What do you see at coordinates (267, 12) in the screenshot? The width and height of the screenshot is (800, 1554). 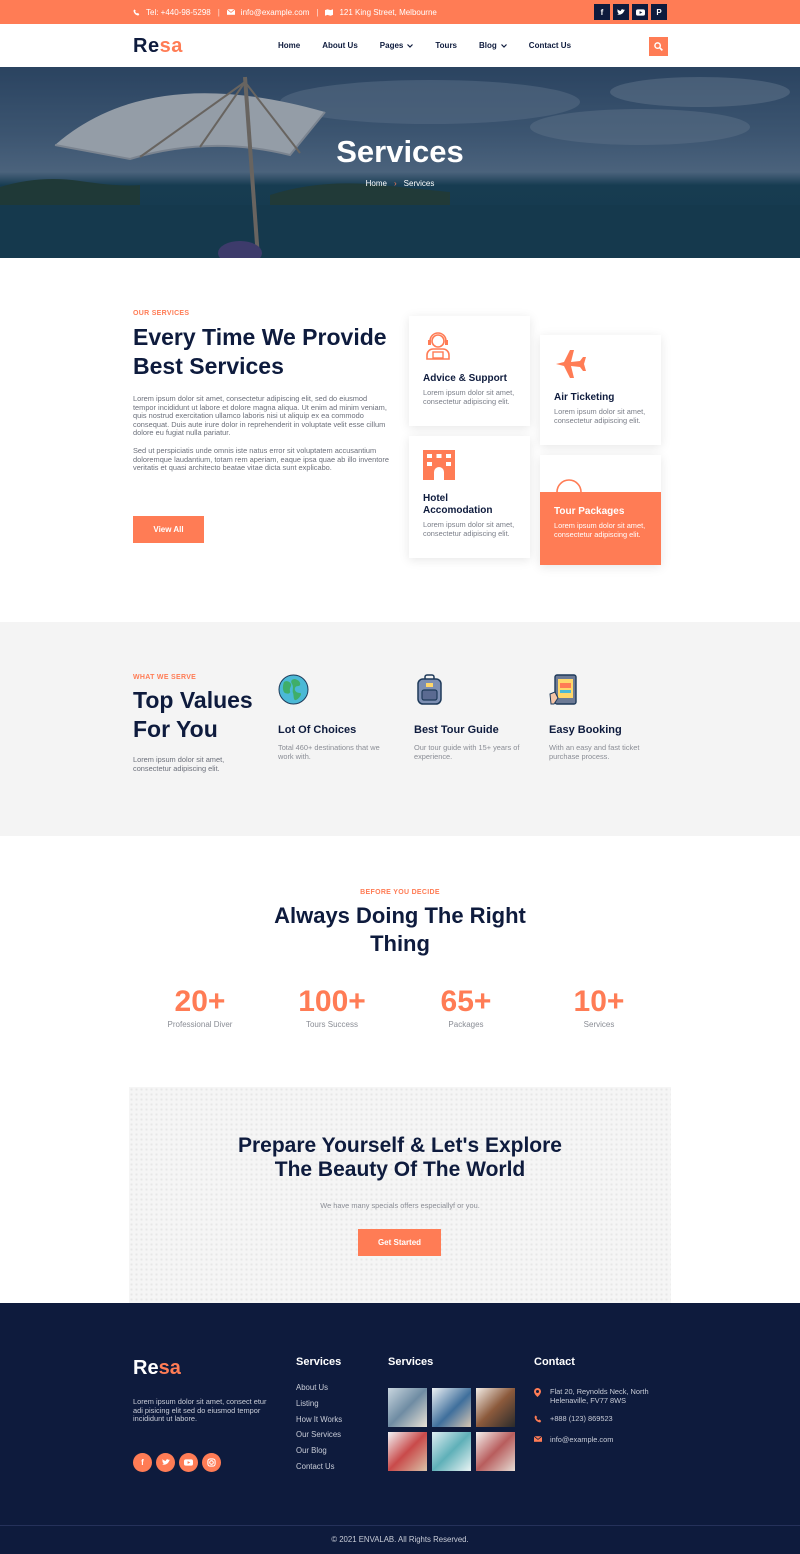 I see `email-info: info@example.com` at bounding box center [267, 12].